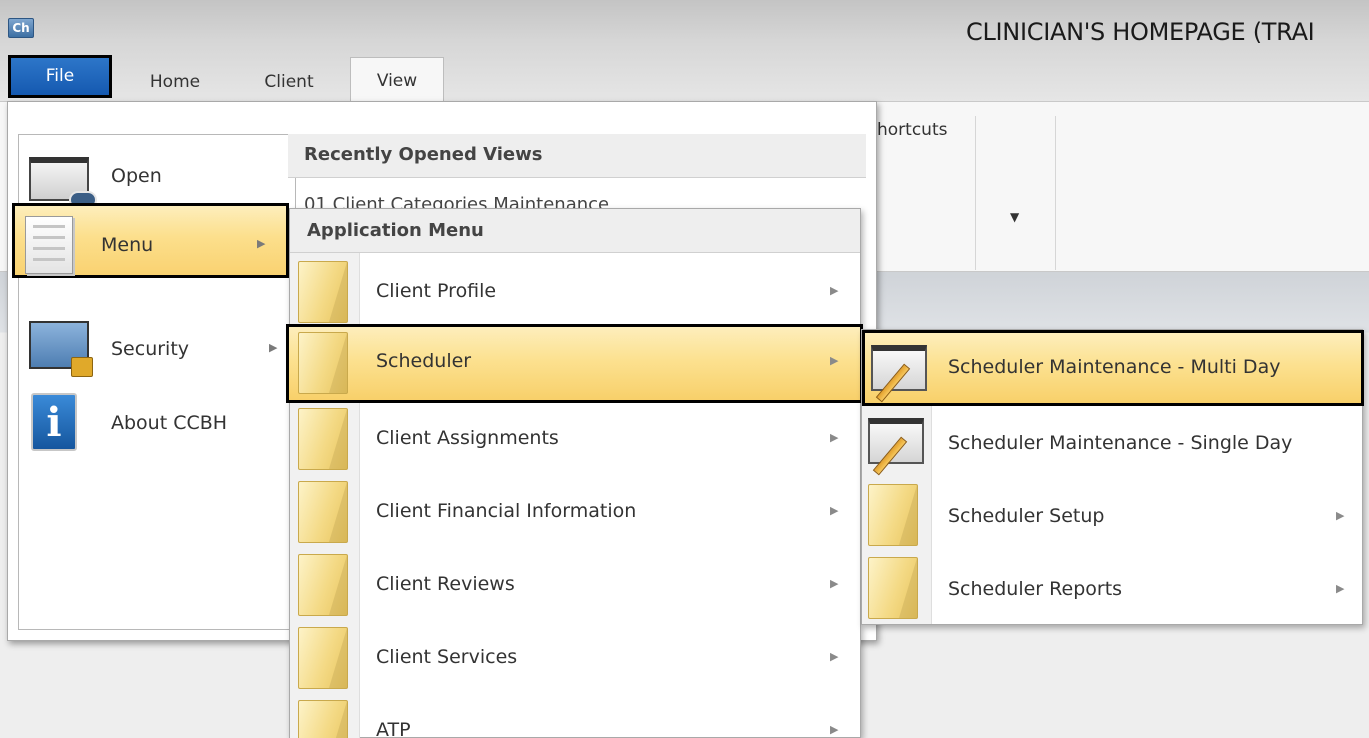 This screenshot has width=1369, height=738. Describe the element at coordinates (575, 290) in the screenshot. I see `app-menu-item-client-profile: Client Profile ▶` at that location.